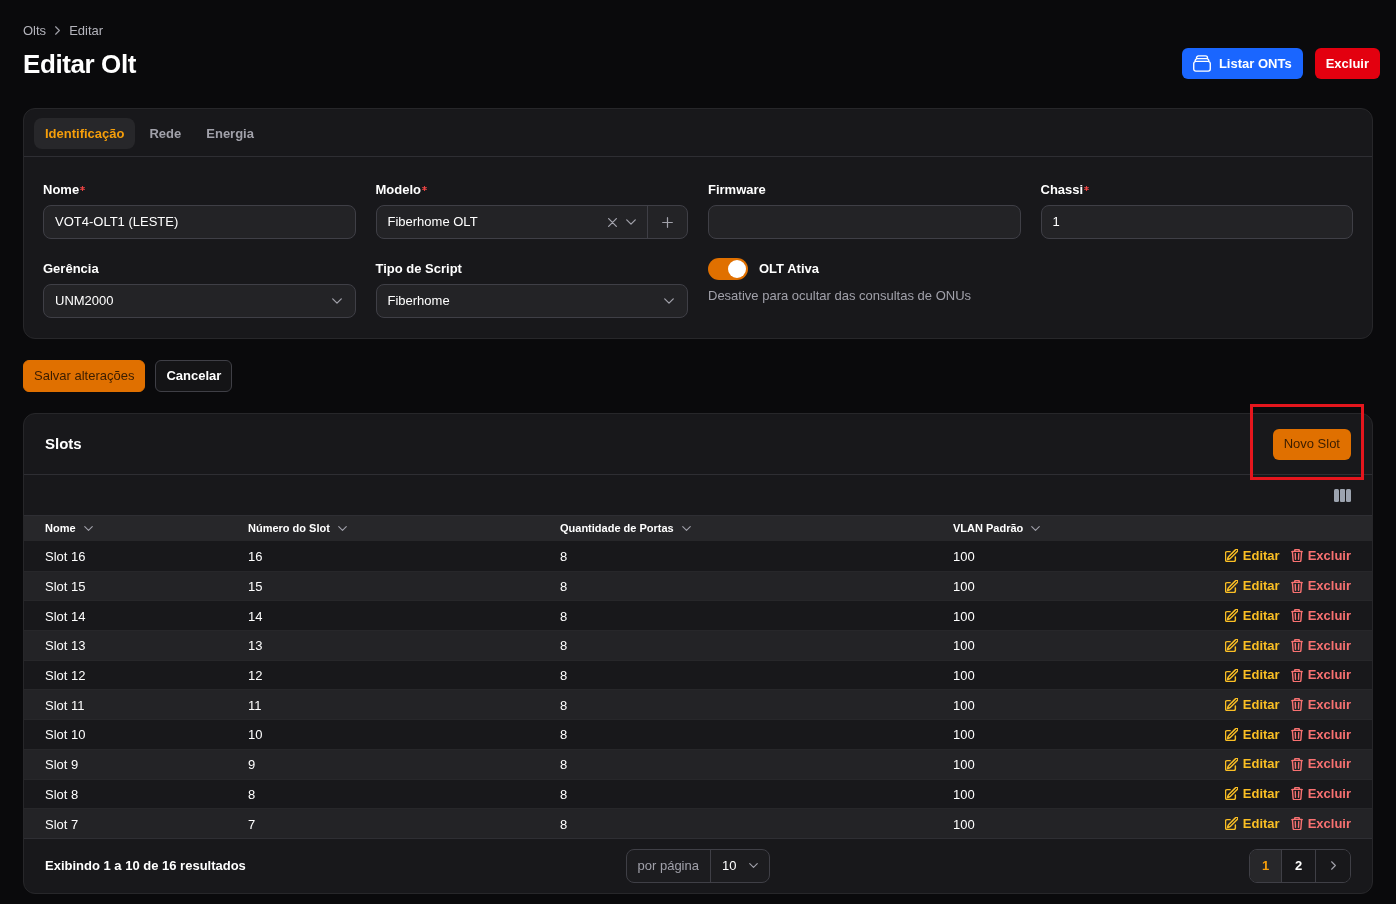 The image size is (1396, 904). Describe the element at coordinates (165, 133) in the screenshot. I see `tab: Rede` at that location.